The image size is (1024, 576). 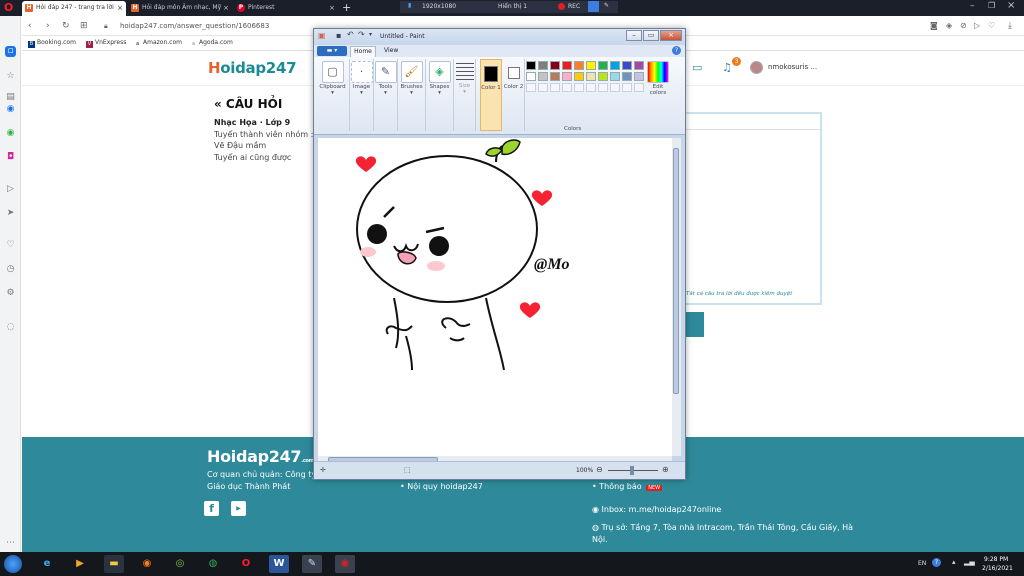 I want to click on play-icon: ▷, so click(x=977, y=25).